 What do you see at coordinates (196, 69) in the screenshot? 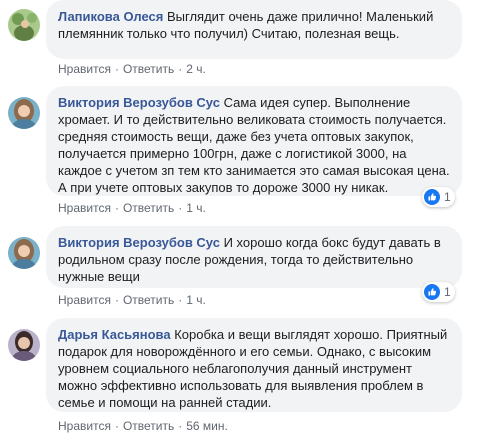
I see `comment-timestamp: 2 ч.` at bounding box center [196, 69].